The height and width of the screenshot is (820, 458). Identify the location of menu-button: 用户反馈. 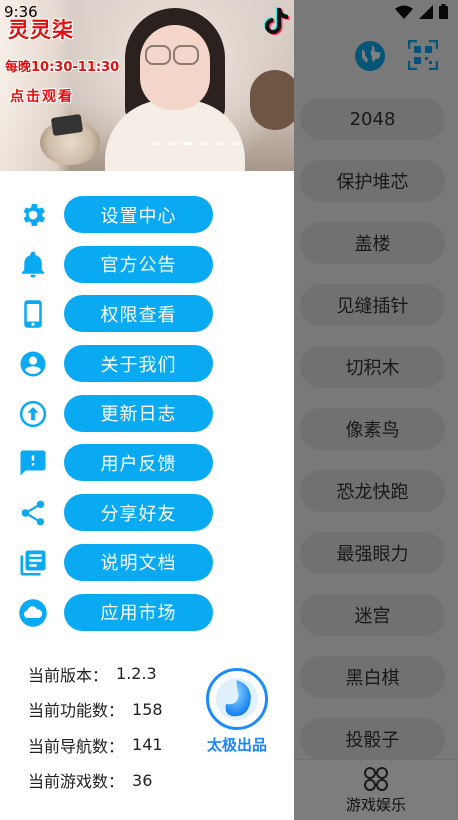
(138, 463).